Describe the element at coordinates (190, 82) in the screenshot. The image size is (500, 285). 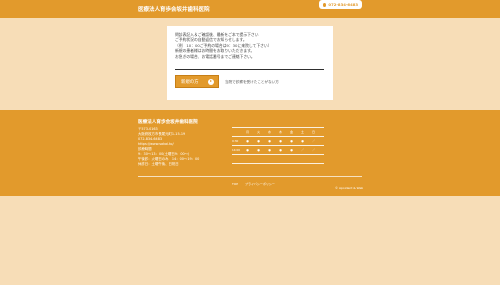
I see `new-patient-button-label: 新規の方` at that location.